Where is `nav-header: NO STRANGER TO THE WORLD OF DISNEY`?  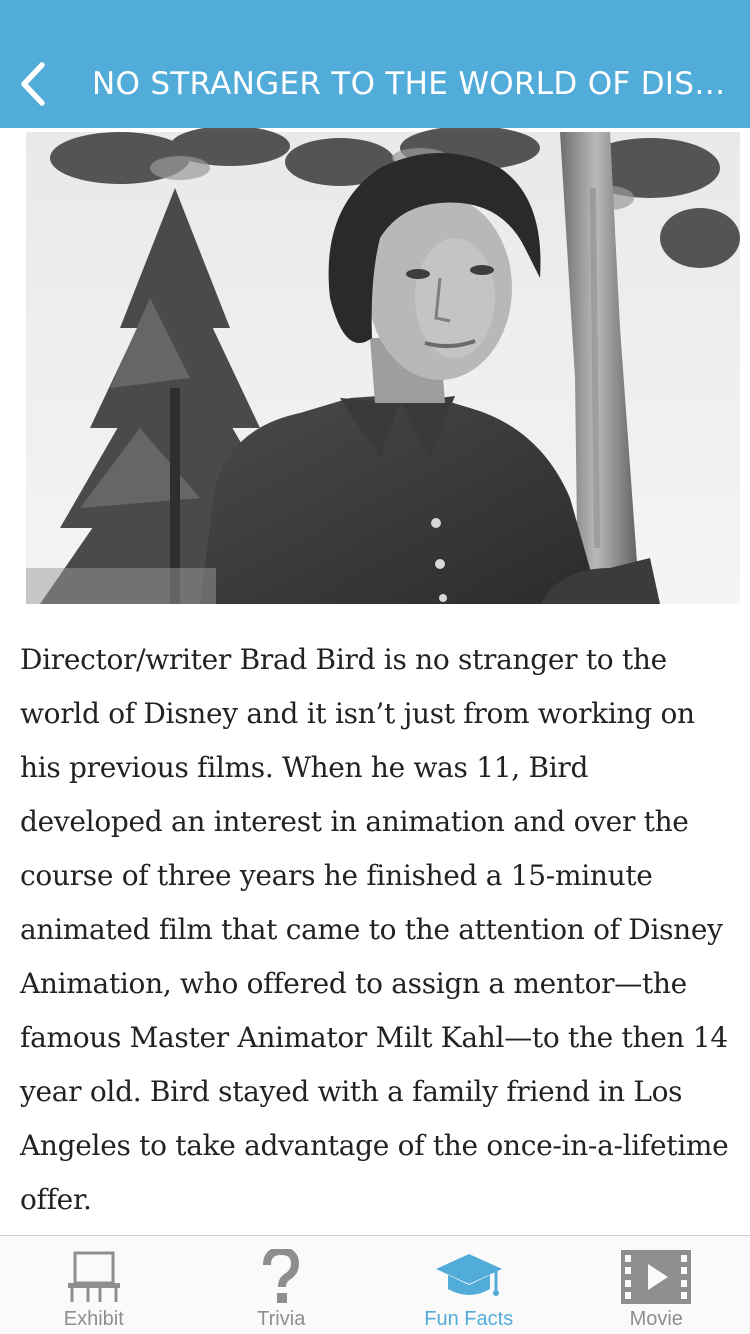
nav-header: NO STRANGER TO THE WORLD OF DISNEY is located at coordinates (375, 64).